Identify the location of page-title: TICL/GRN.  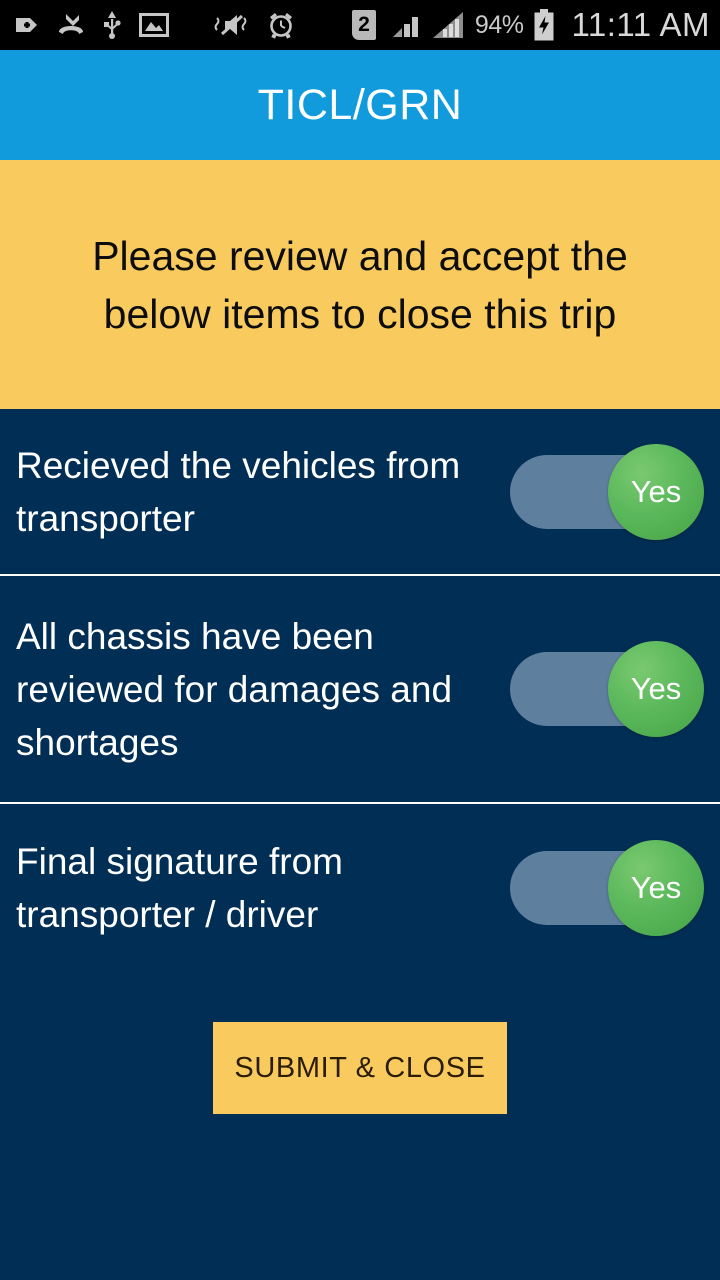
(360, 104).